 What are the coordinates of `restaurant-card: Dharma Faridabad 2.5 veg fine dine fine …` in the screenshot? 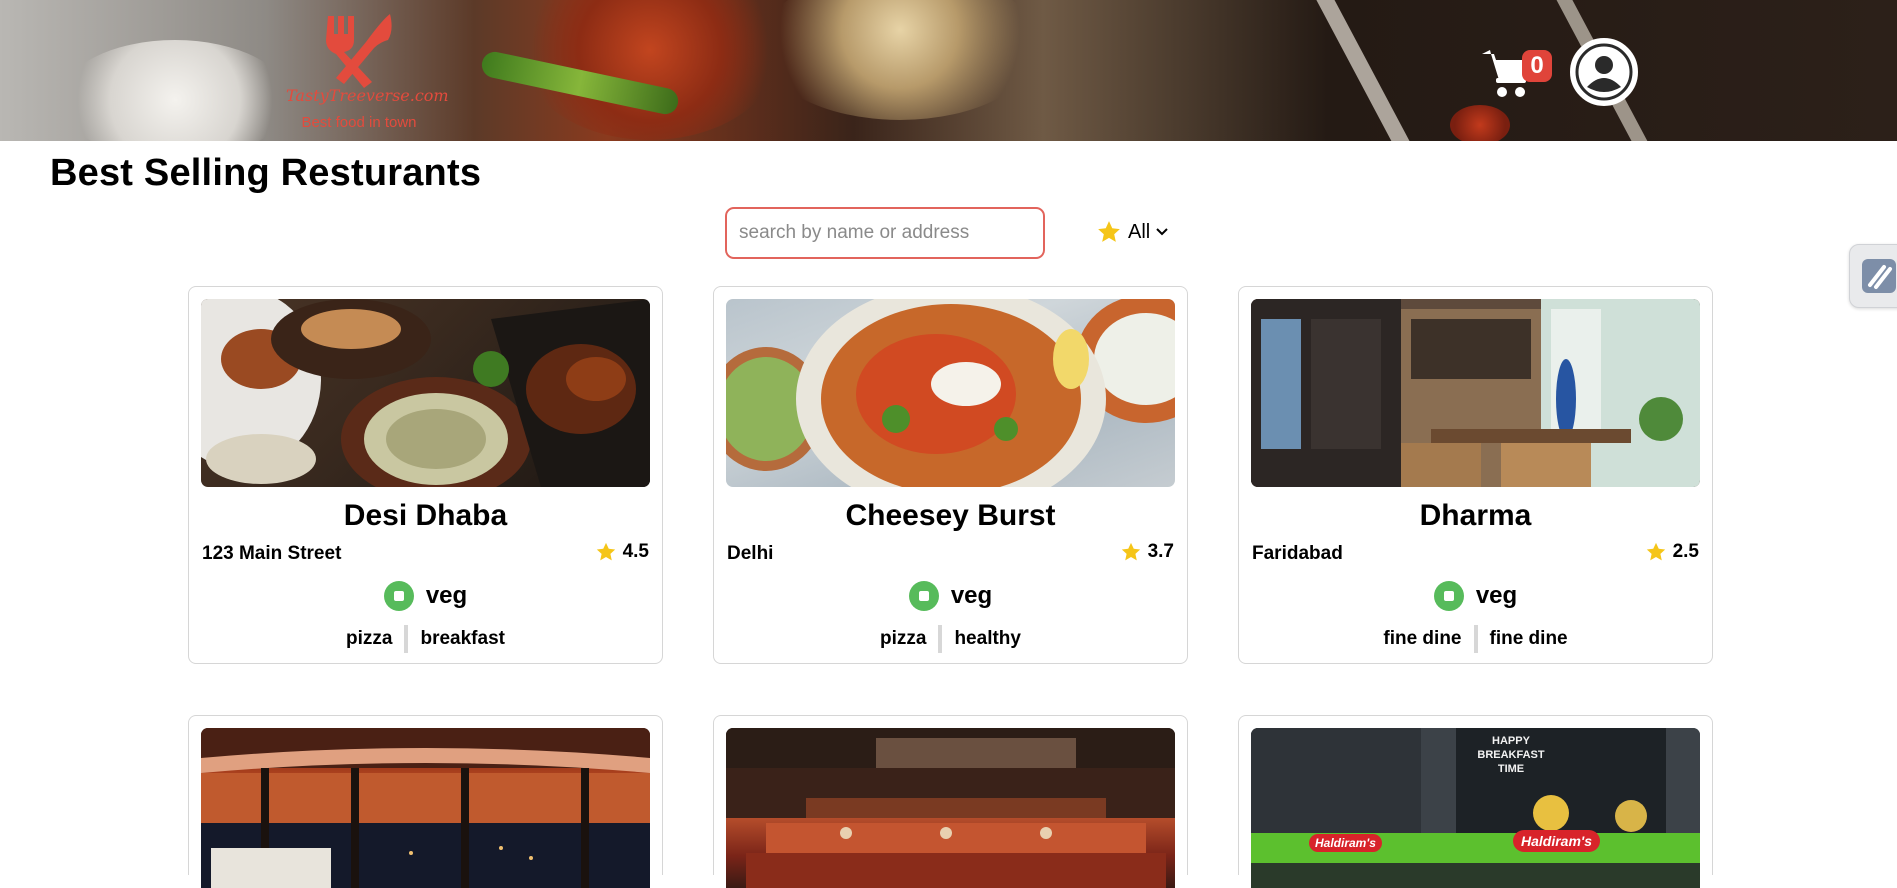 It's located at (1475, 475).